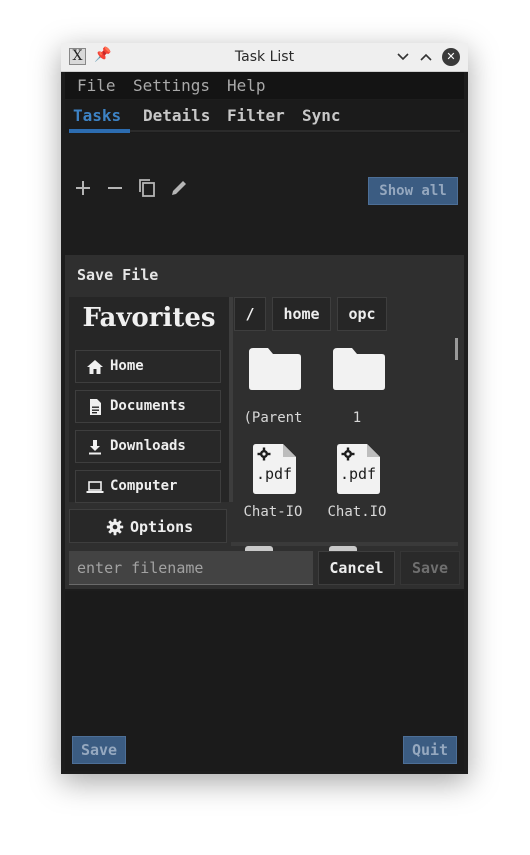 This screenshot has height=855, width=530. Describe the element at coordinates (301, 314) in the screenshot. I see `breadcrumb-home: home` at that location.